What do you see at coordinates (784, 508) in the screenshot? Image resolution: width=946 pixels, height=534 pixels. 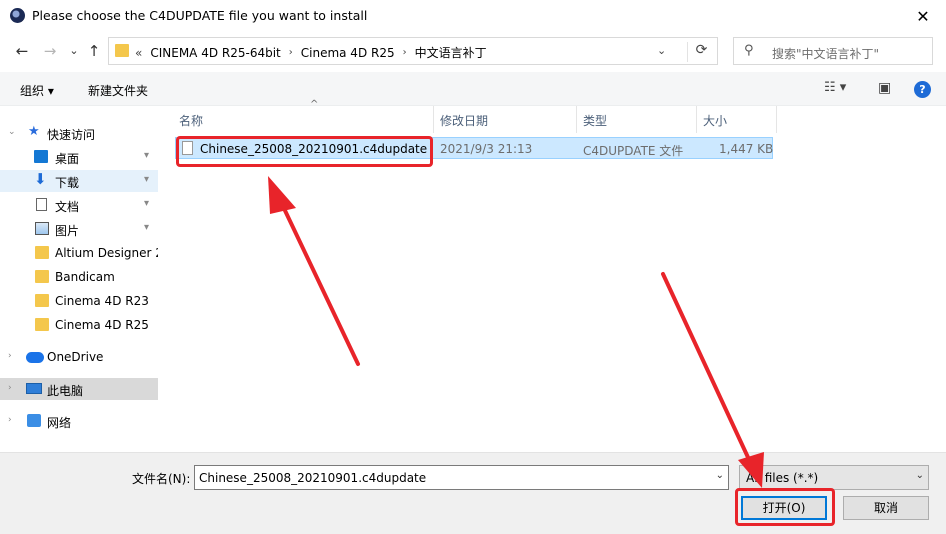 I see `open-button: 打开(O)` at bounding box center [784, 508].